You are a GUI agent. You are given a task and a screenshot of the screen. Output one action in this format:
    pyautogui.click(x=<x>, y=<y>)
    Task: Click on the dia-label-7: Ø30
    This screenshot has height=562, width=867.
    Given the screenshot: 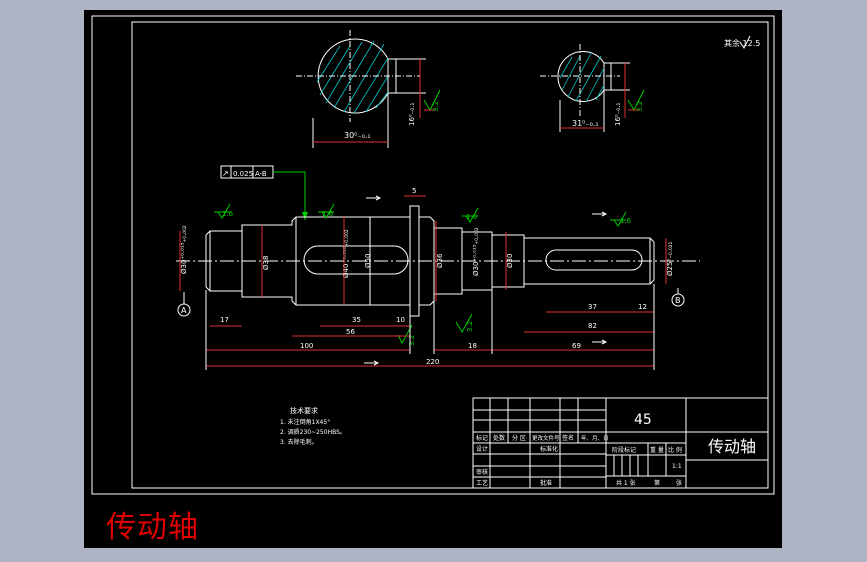 What is the action you would take?
    pyautogui.click(x=510, y=261)
    